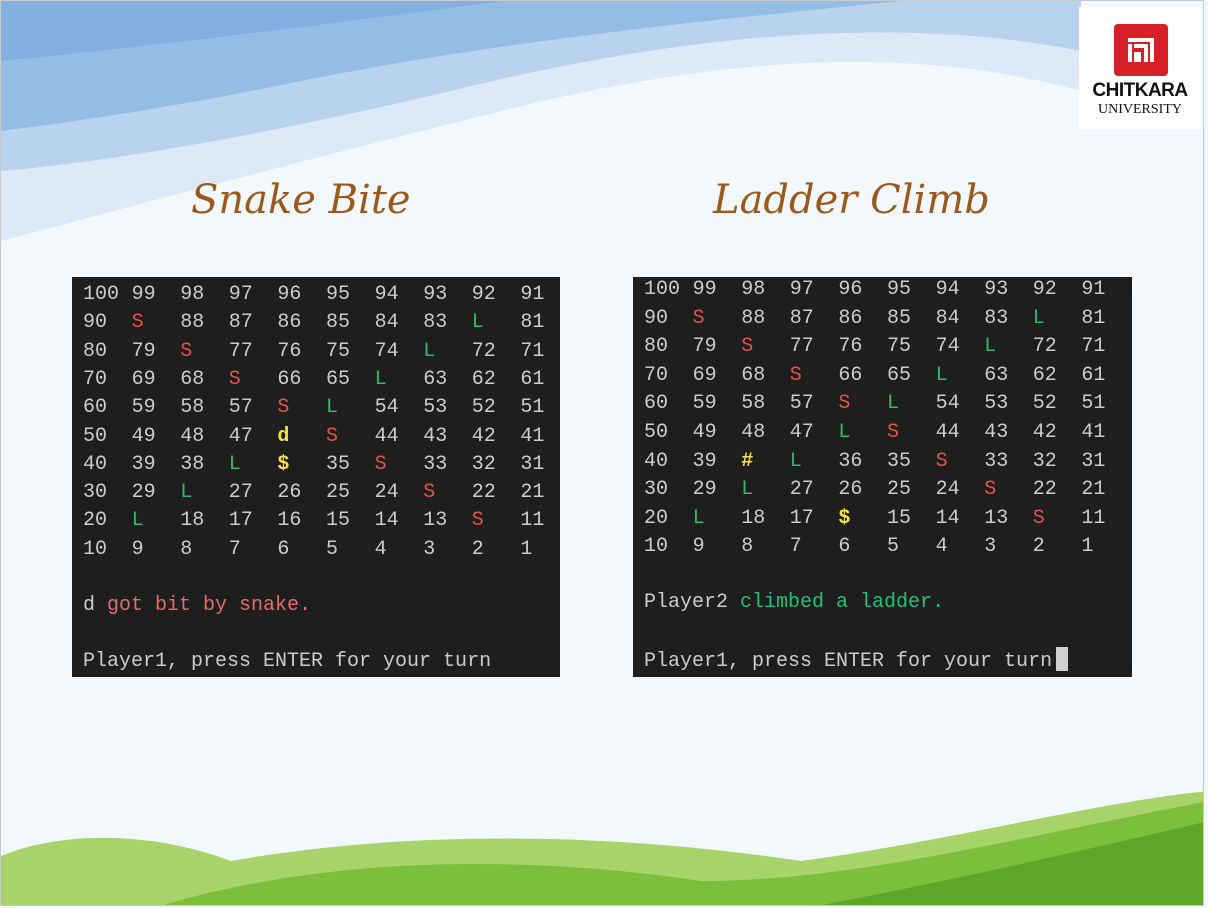  What do you see at coordinates (192, 323) in the screenshot?
I see `board-cell: 88` at bounding box center [192, 323].